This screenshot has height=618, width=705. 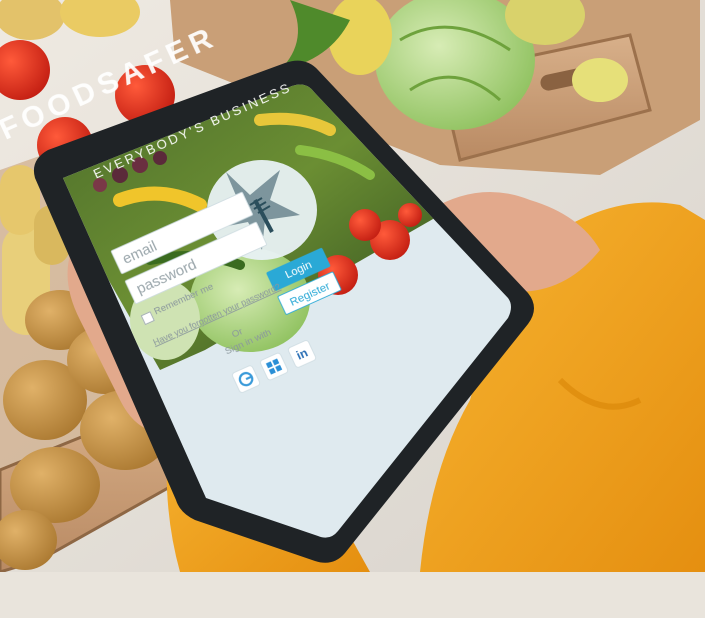 I want to click on google-glyph, so click(x=246, y=379).